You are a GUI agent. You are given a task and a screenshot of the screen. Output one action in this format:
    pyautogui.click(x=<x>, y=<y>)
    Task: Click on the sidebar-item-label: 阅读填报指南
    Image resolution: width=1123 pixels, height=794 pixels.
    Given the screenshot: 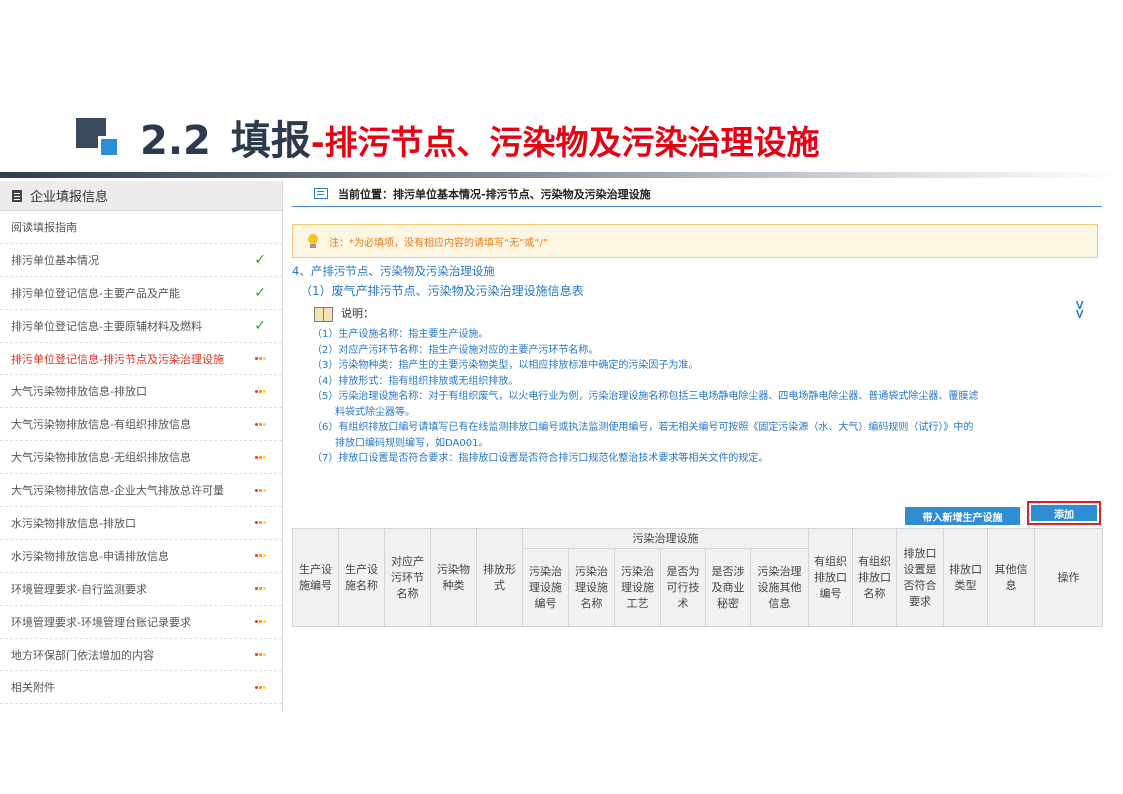 What is the action you would take?
    pyautogui.click(x=44, y=227)
    